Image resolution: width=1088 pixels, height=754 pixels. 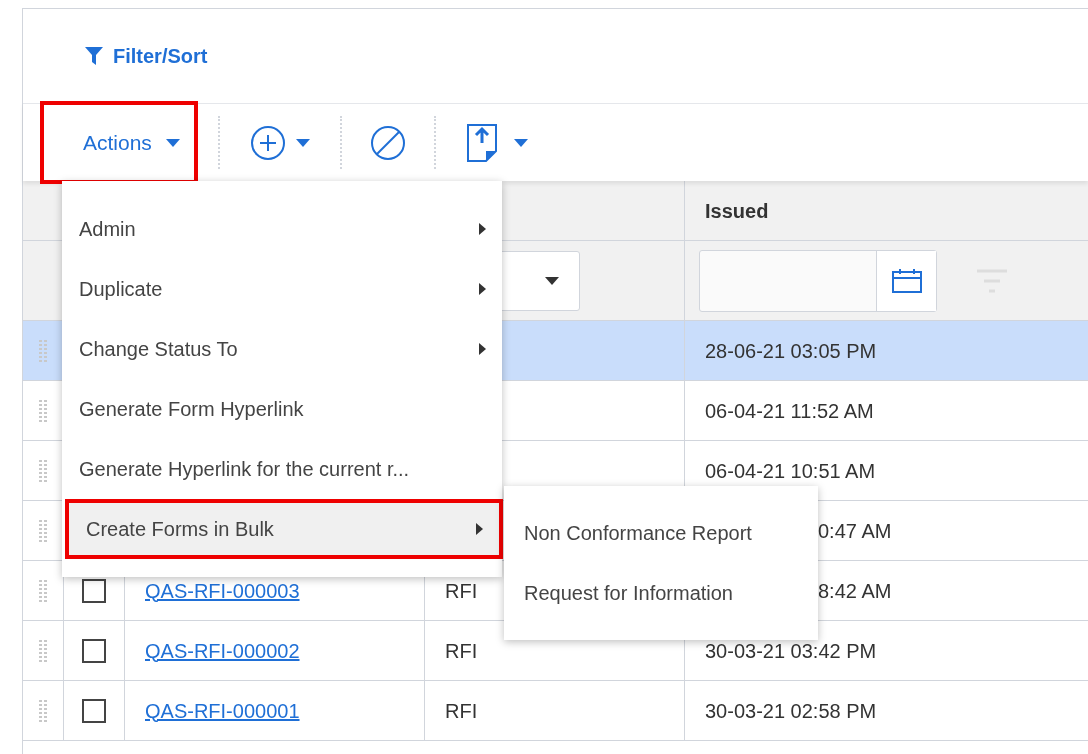 What do you see at coordinates (791, 651) in the screenshot?
I see `table-cell-text: 30-03-21 03:42 PM` at bounding box center [791, 651].